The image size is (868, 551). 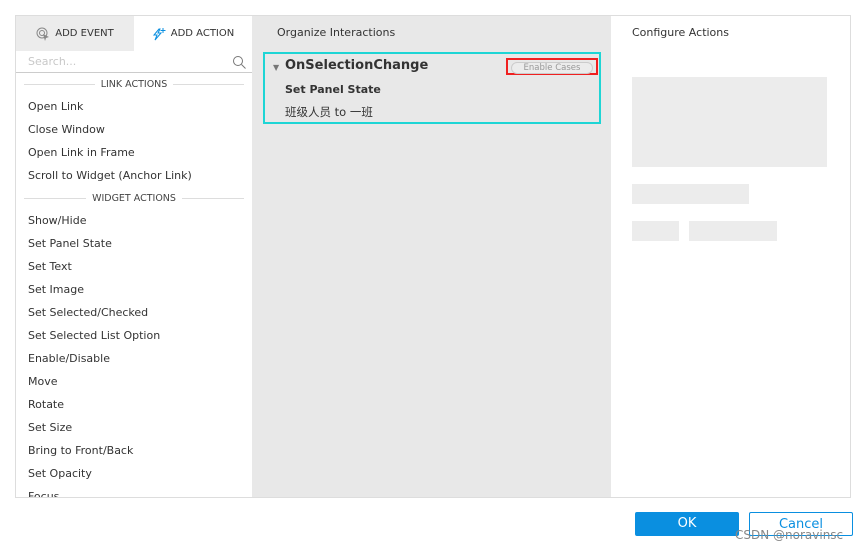 What do you see at coordinates (276, 67) in the screenshot?
I see `collapse-triangle-icon: ▼` at bounding box center [276, 67].